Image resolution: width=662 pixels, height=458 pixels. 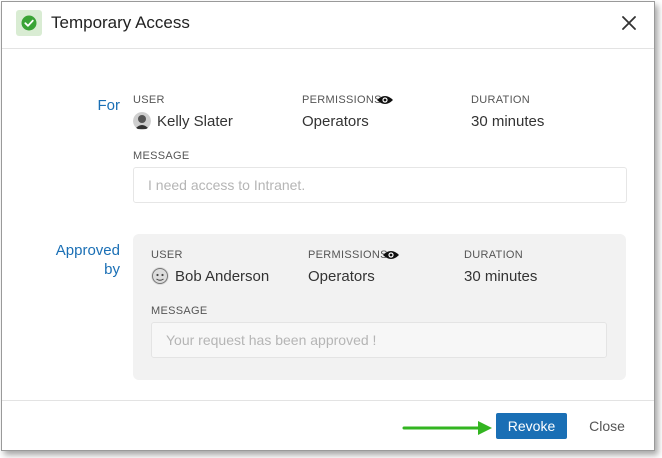 I want to click on requester-name: Kelly Slater, so click(x=195, y=121).